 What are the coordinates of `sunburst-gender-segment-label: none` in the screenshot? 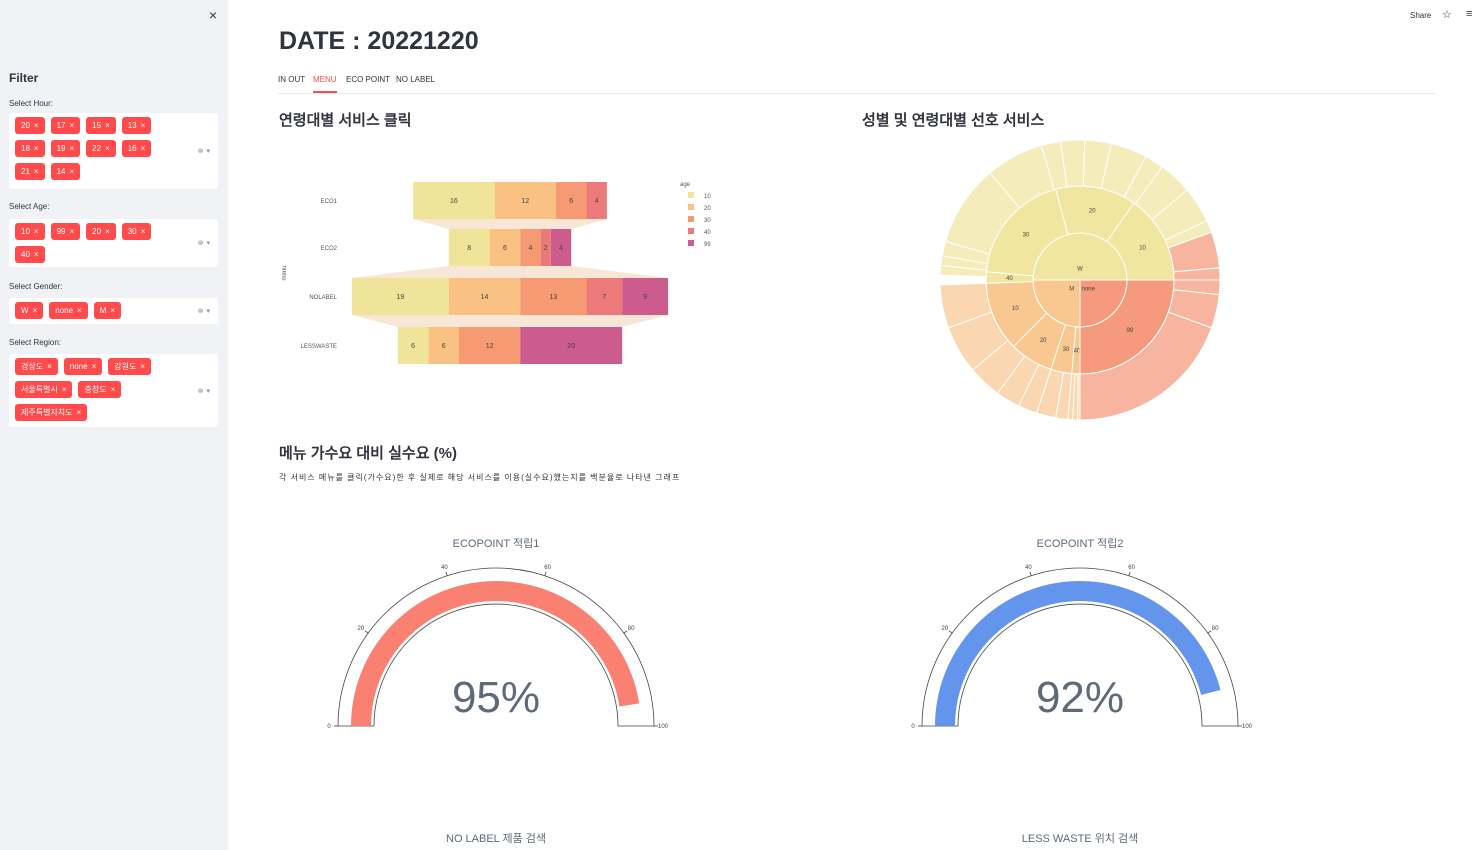 It's located at (1089, 289).